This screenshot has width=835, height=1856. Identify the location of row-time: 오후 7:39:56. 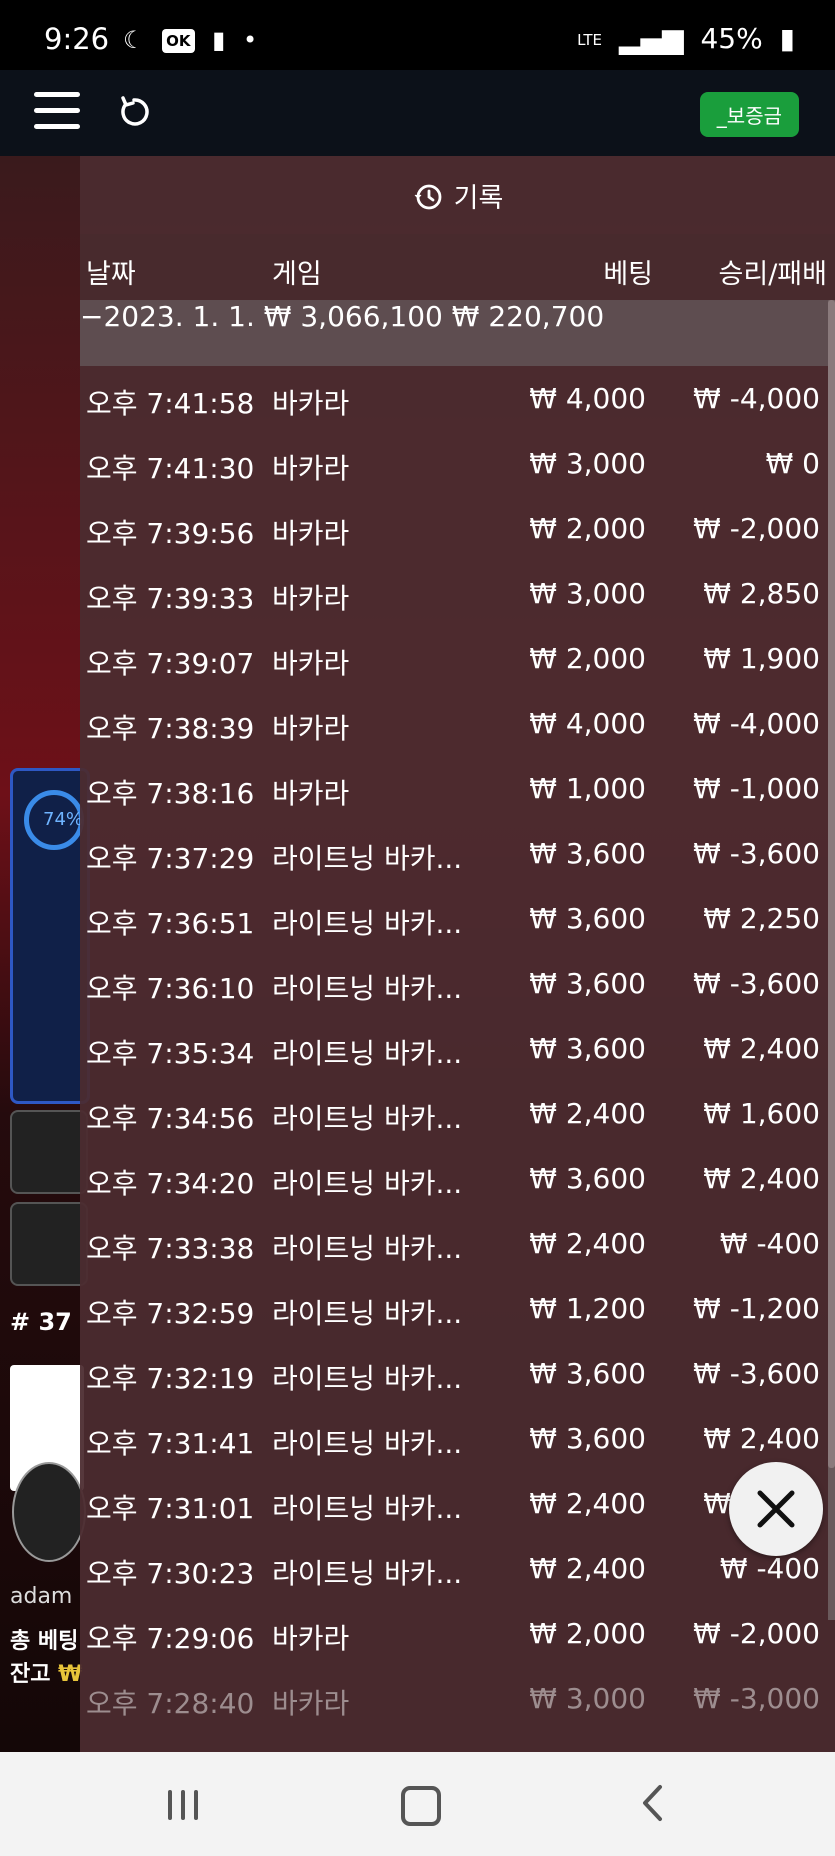
(170, 533).